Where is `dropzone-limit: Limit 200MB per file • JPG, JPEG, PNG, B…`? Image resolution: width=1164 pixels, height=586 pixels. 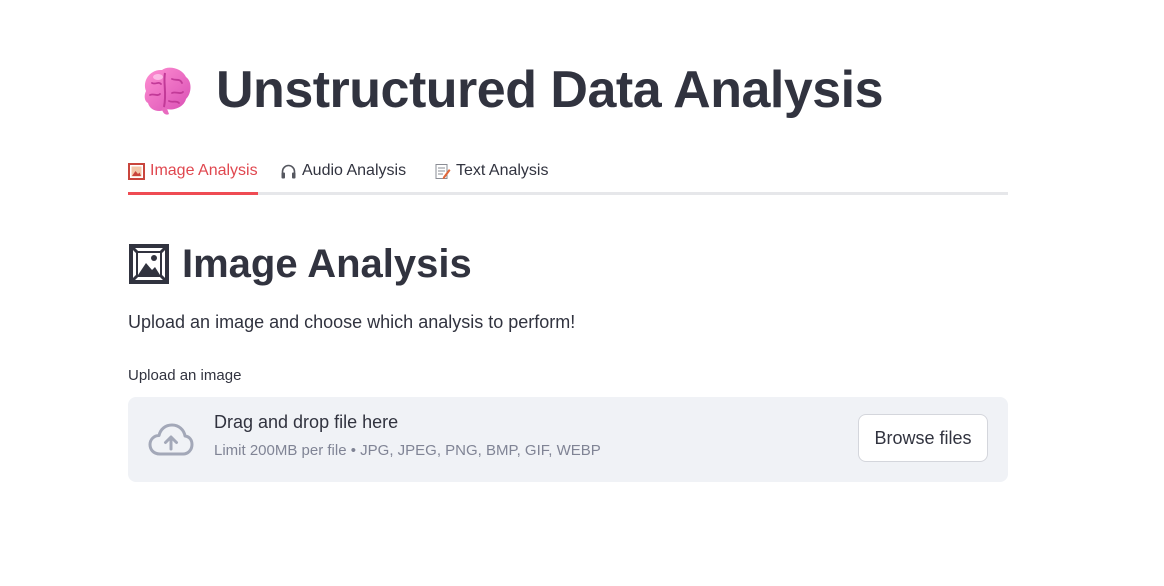 dropzone-limit: Limit 200MB per file • JPG, JPEG, PNG, B… is located at coordinates (407, 450).